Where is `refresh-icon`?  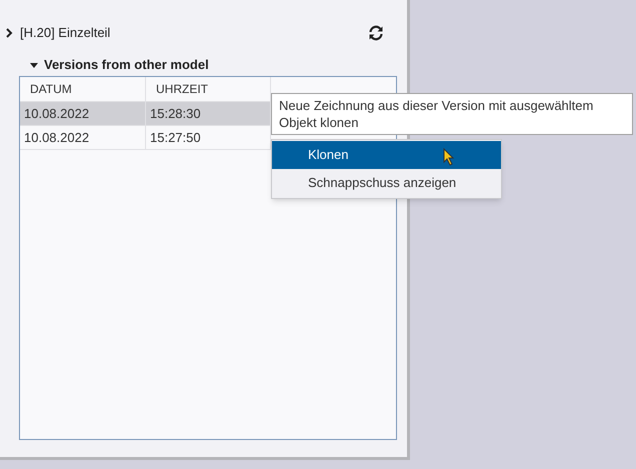
refresh-icon is located at coordinates (376, 33).